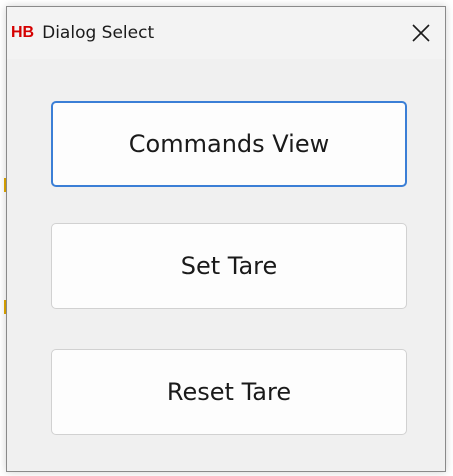 The image size is (453, 476). I want to click on set-tare-label: Set Tare, so click(229, 266).